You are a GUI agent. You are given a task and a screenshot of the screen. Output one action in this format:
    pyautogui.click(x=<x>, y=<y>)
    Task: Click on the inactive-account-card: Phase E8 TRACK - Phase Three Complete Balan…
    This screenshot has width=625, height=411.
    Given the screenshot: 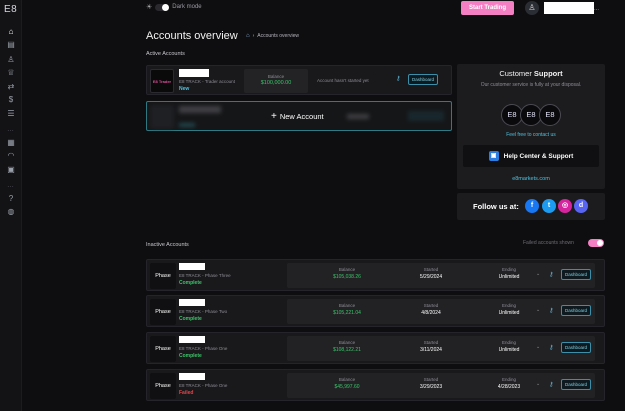 What is the action you would take?
    pyautogui.click(x=375, y=275)
    